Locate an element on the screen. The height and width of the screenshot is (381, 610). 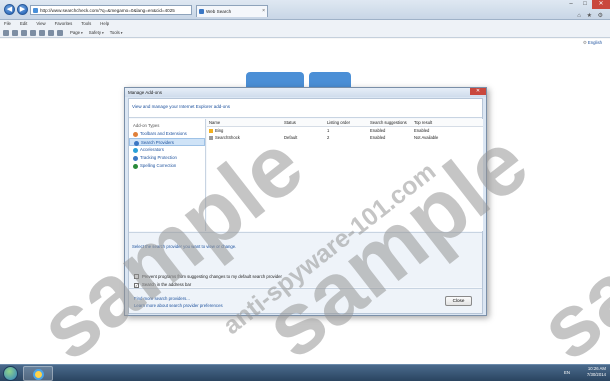
system-clock: 10:26 AM 7/30/2014 is located at coordinates (596, 372).